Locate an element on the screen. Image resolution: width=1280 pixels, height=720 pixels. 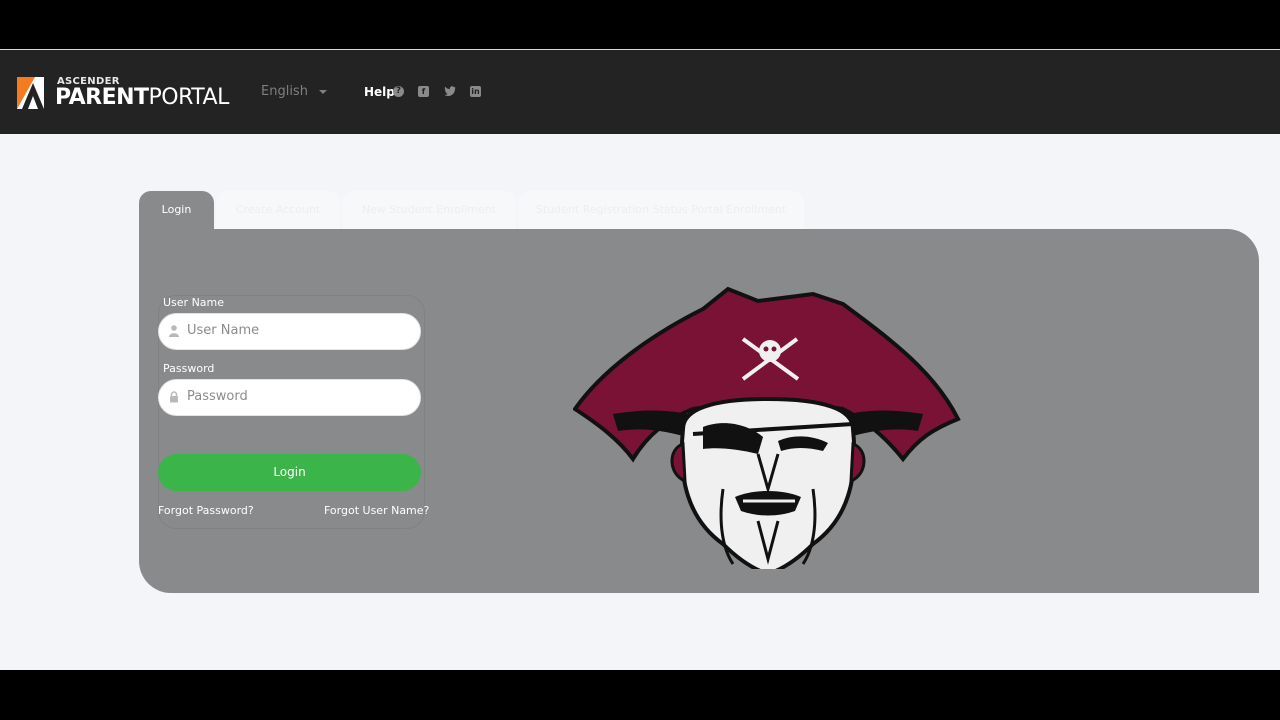
password-field is located at coordinates (289, 397).